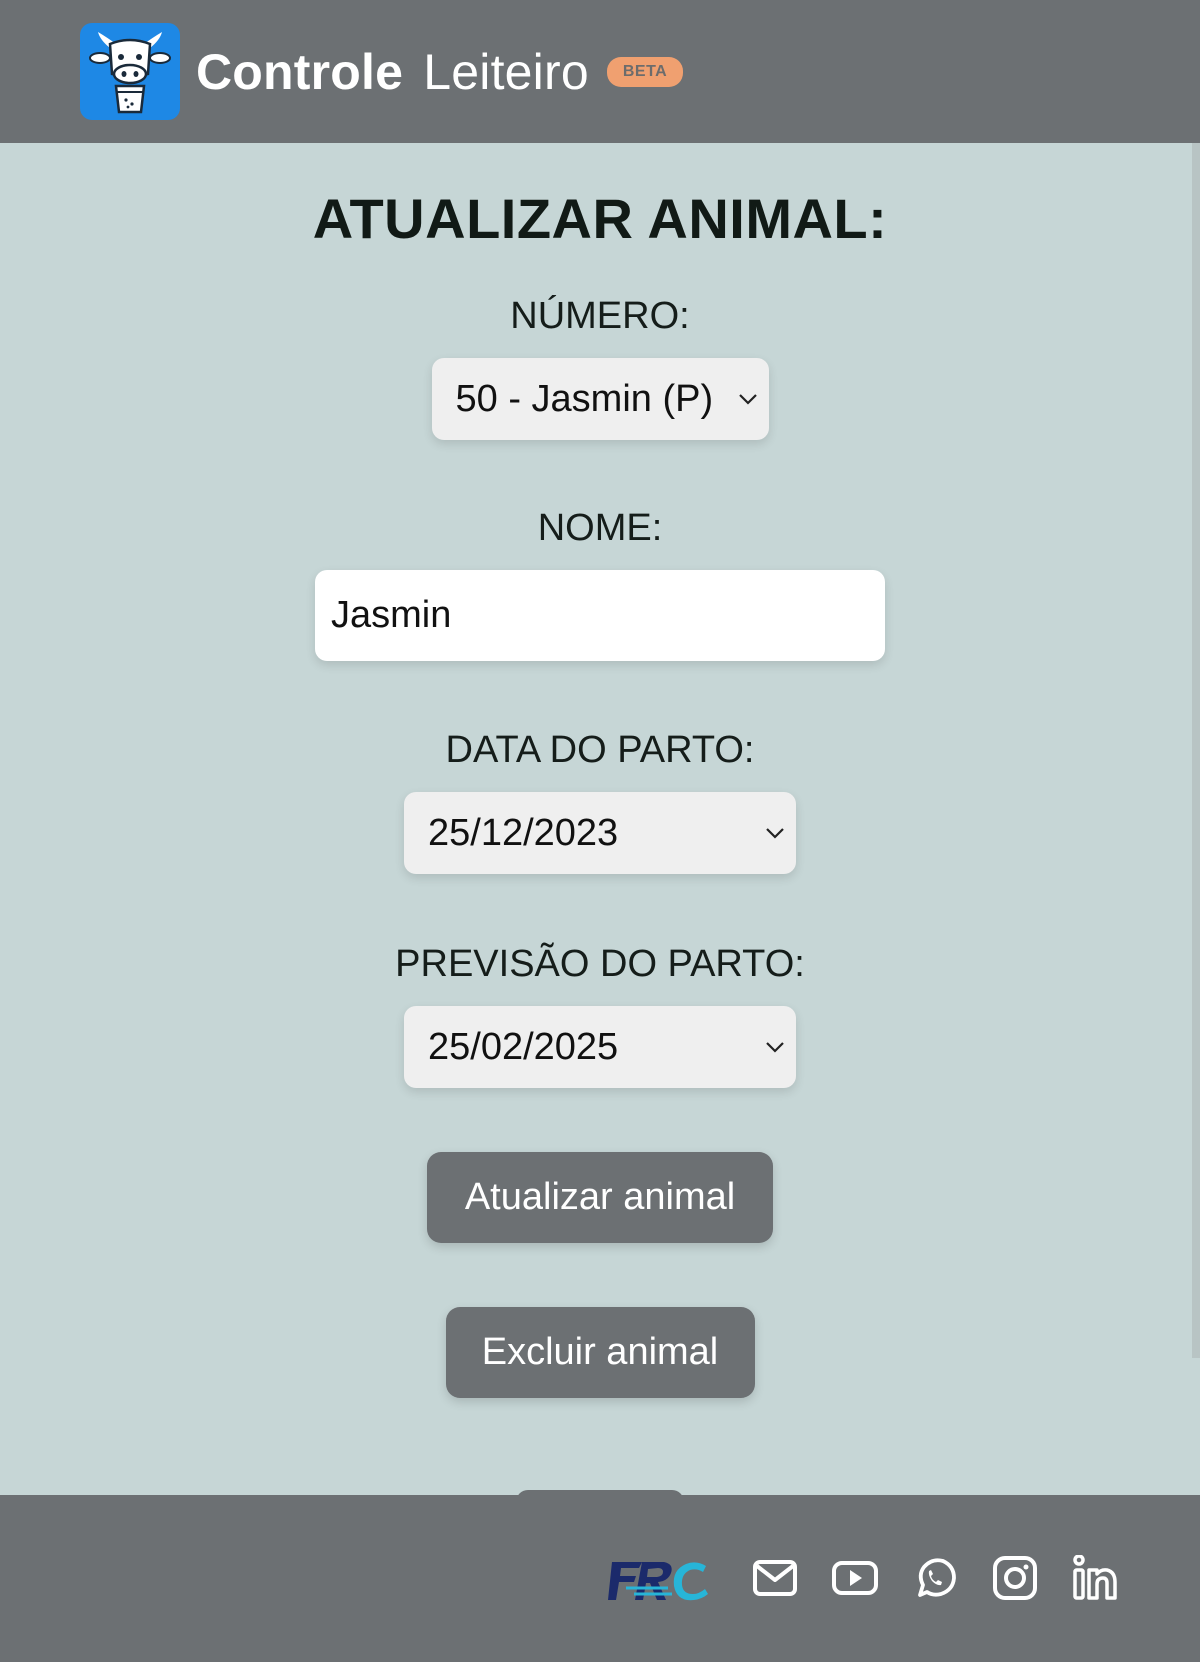 The width and height of the screenshot is (1200, 1662). I want to click on app-header: Controle Leiteiro BETA, so click(600, 71).